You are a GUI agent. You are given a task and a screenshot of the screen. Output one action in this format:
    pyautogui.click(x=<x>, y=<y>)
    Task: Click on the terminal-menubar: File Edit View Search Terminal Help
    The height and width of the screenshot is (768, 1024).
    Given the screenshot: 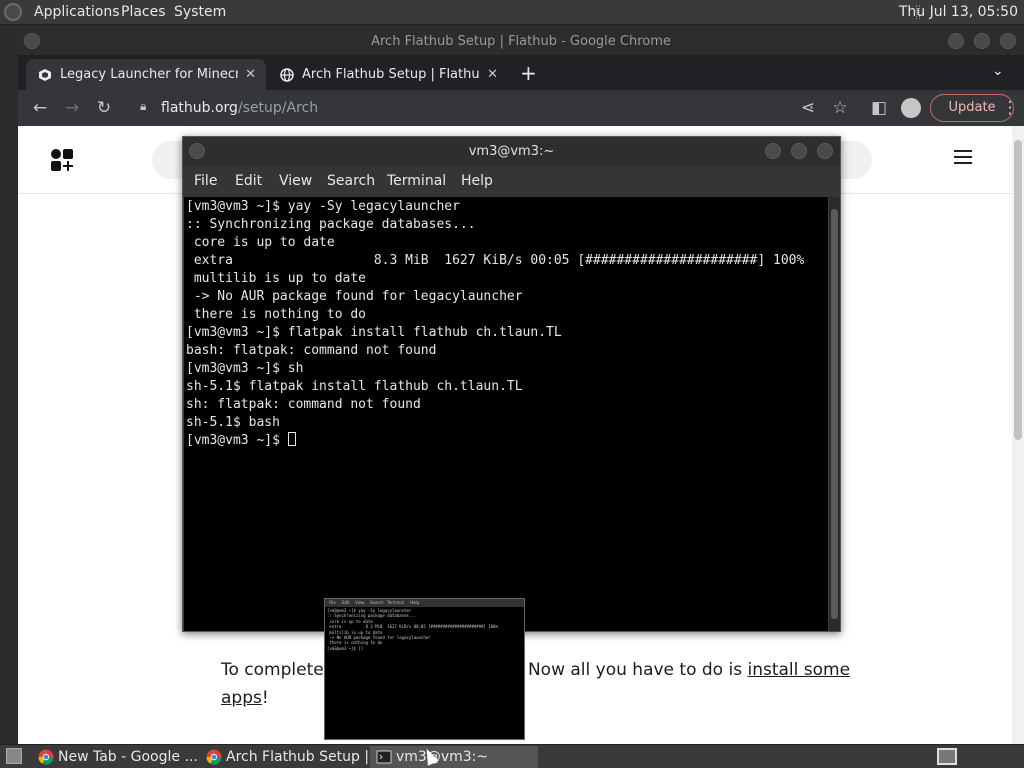 What is the action you would take?
    pyautogui.click(x=511, y=182)
    